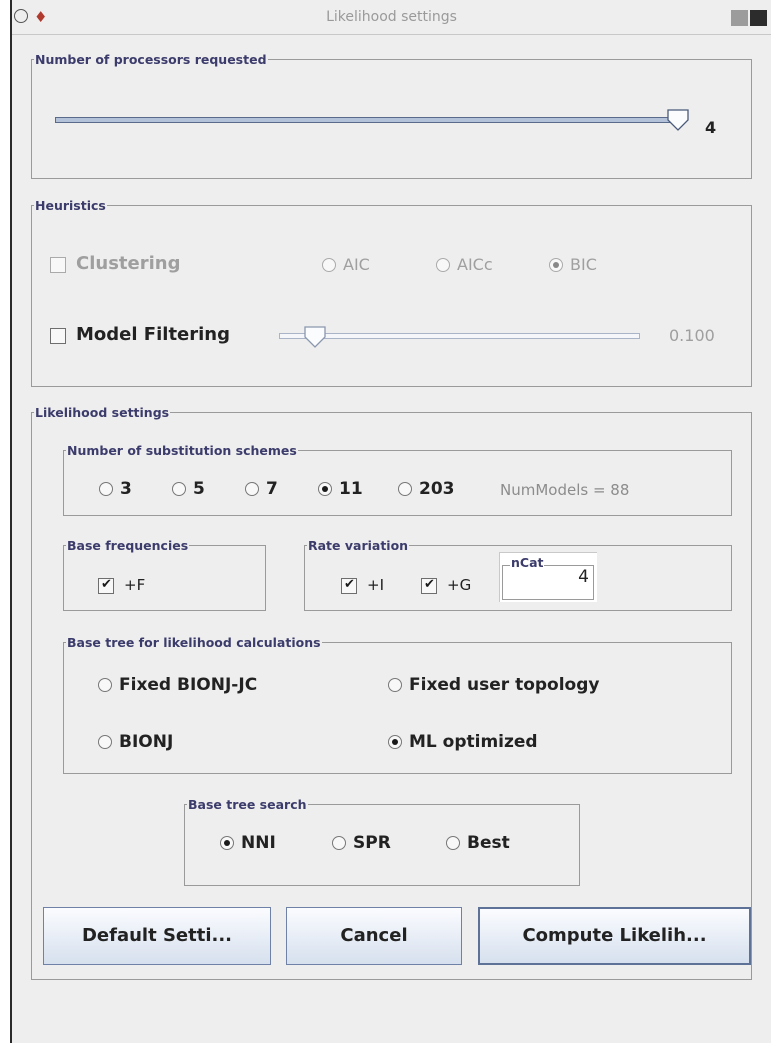 The width and height of the screenshot is (771, 1043). I want to click on substitution-schemes-legend: Number of substitution schemes, so click(182, 450).